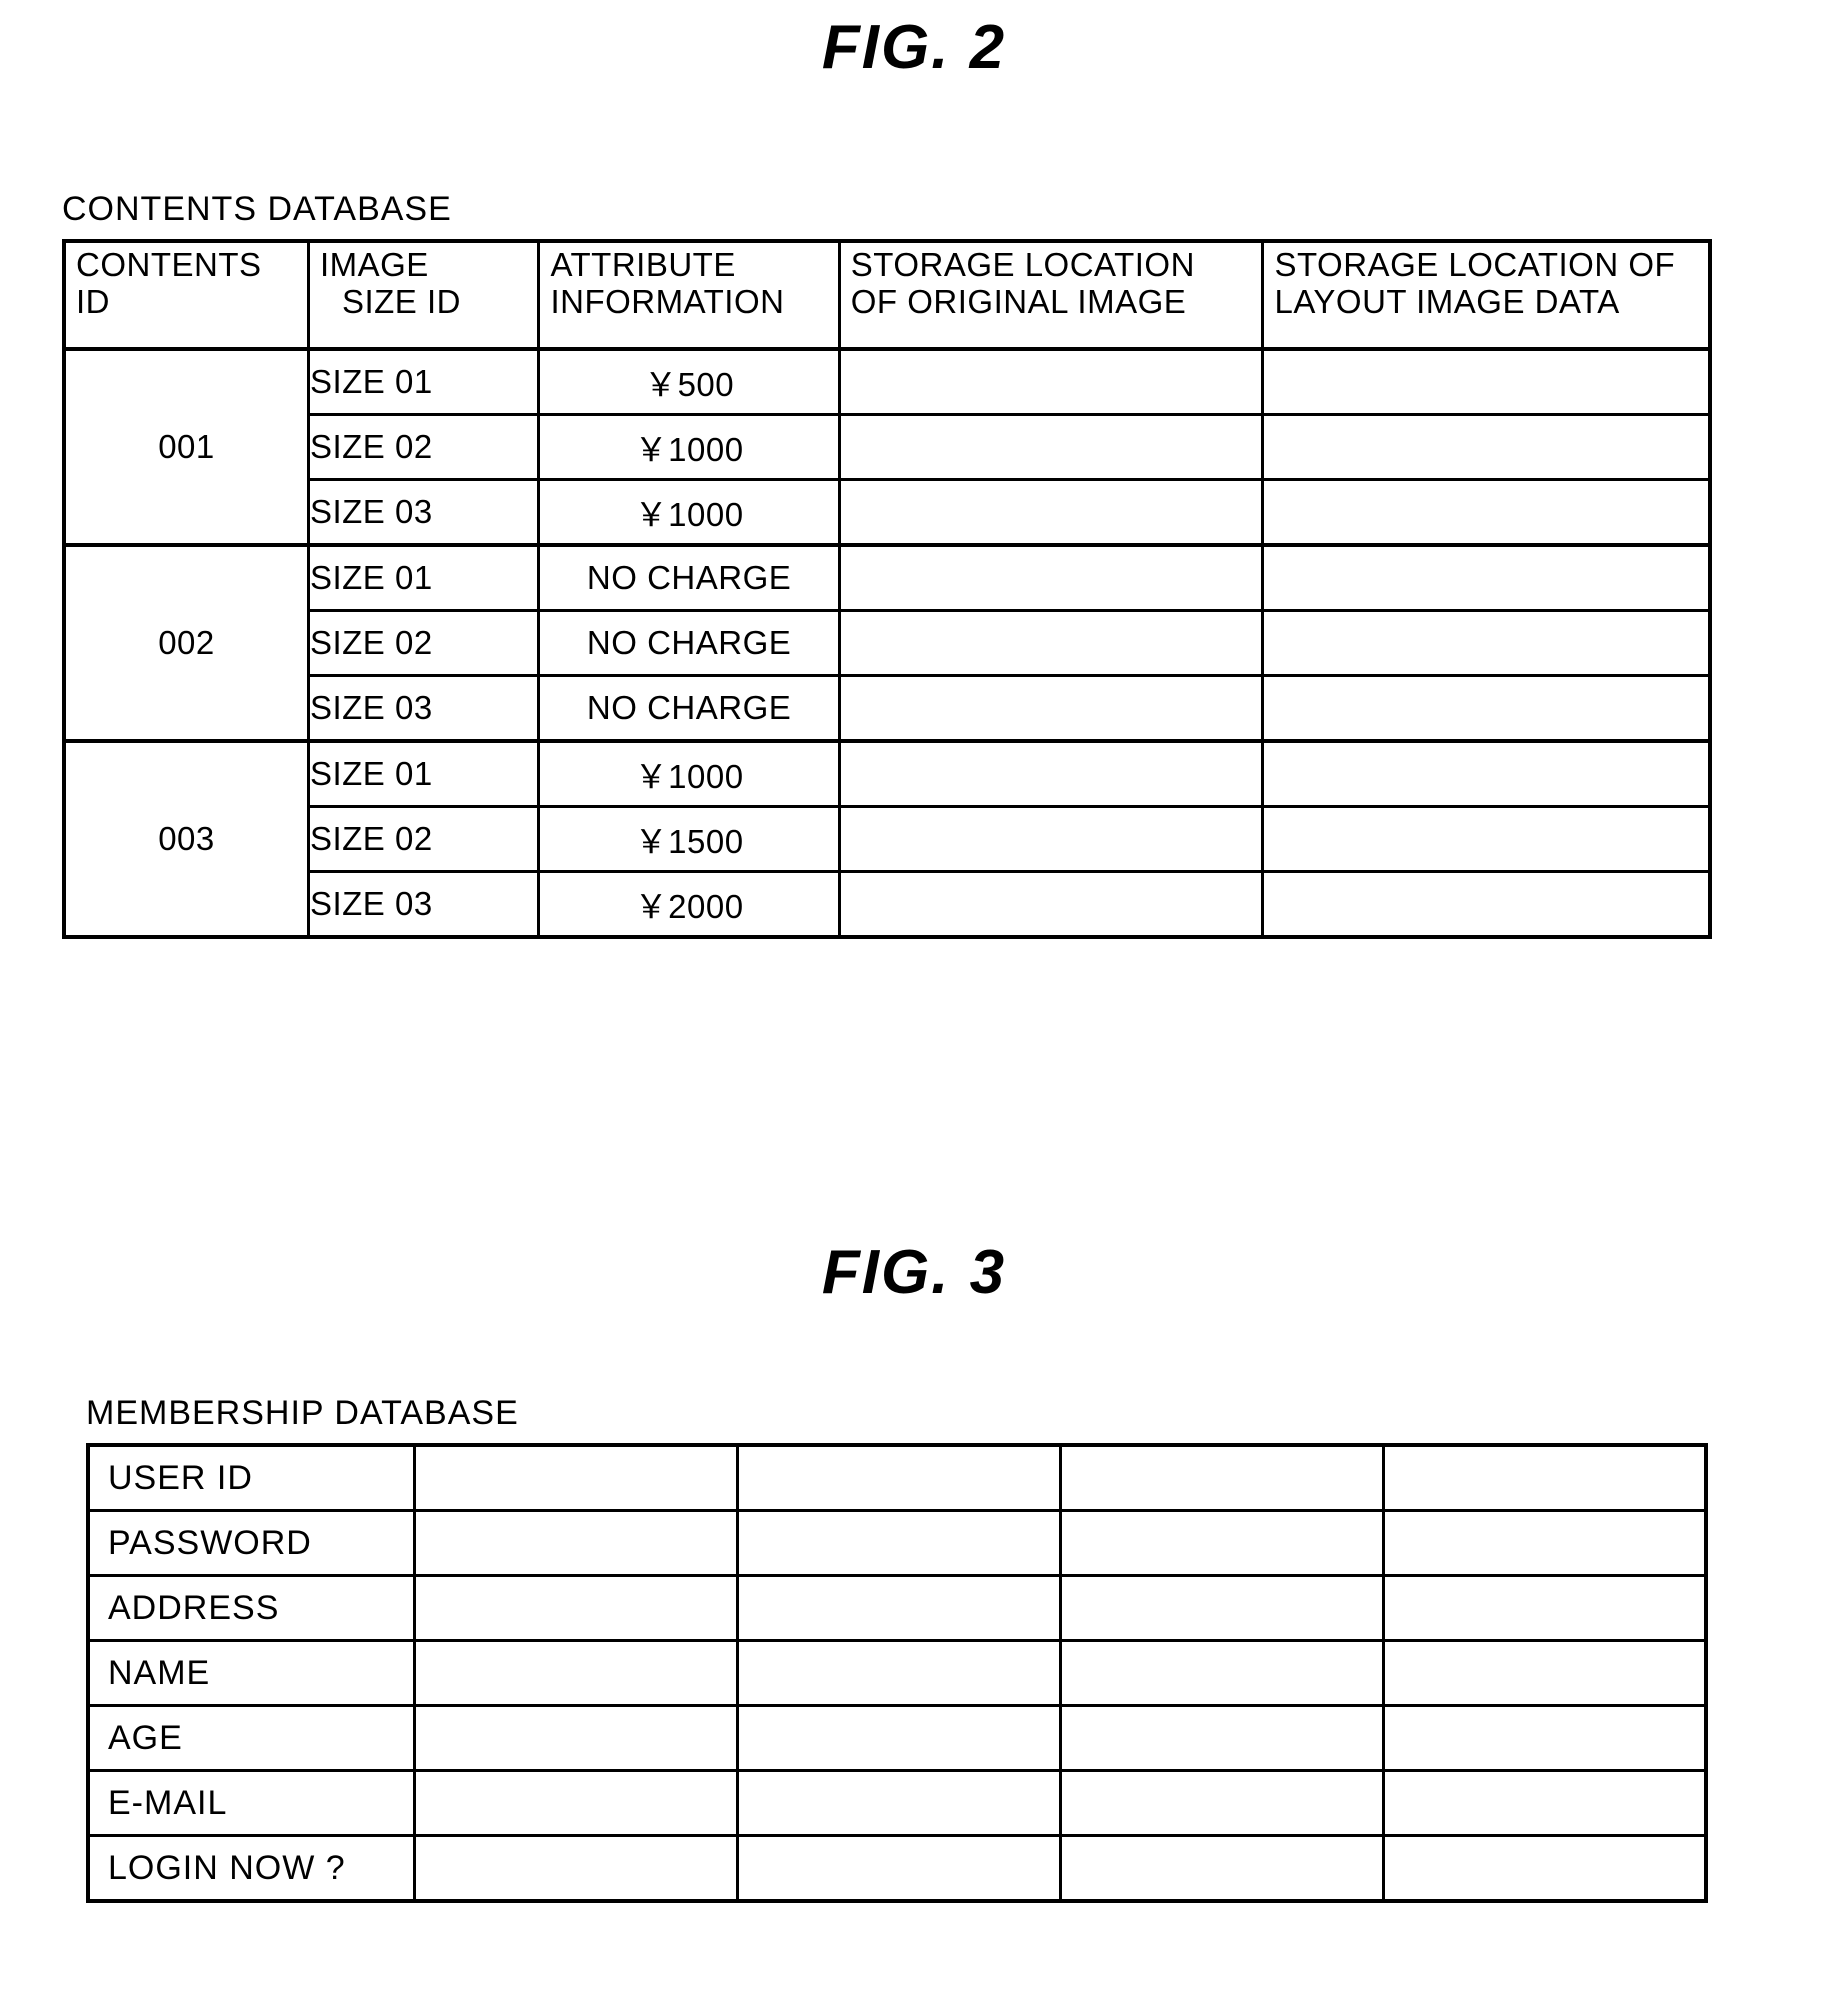 Image resolution: width=1828 pixels, height=1995 pixels. I want to click on table-row: SIZE 02 NO CHARGE, so click(888, 643).